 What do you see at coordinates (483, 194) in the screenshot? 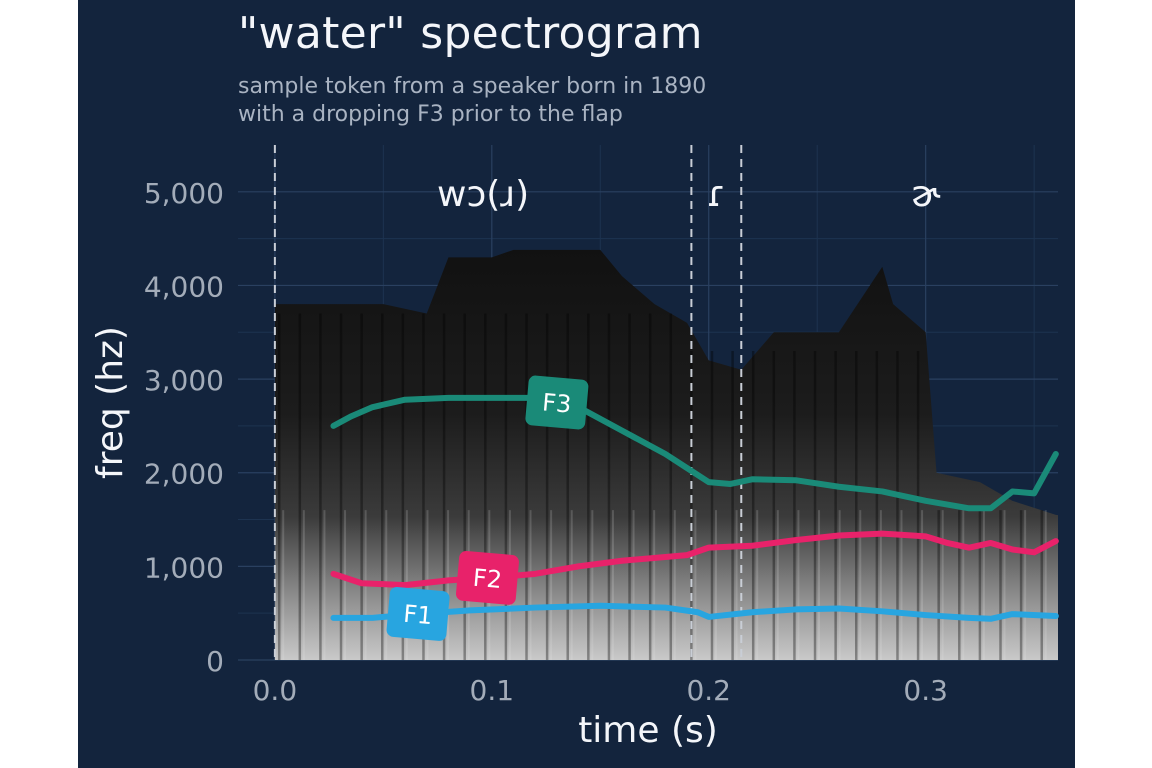
I see `segment-label-1: wɔ(ɹ)` at bounding box center [483, 194].